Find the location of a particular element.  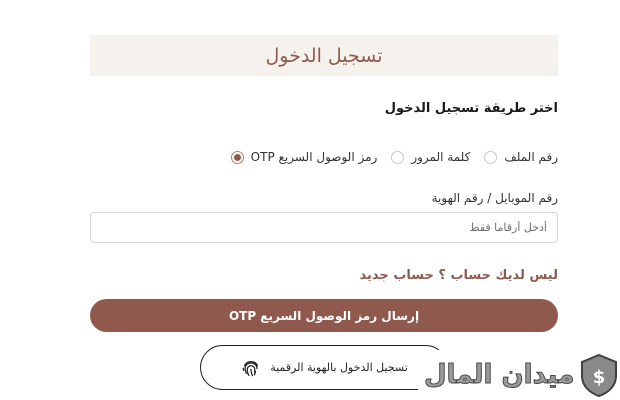

watermark-text: ميدان المال is located at coordinates (499, 375).